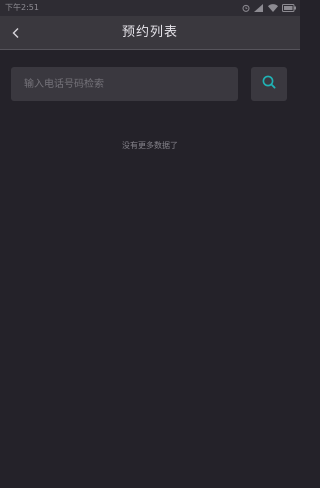  Describe the element at coordinates (124, 84) in the screenshot. I see `phone-search-input` at that location.